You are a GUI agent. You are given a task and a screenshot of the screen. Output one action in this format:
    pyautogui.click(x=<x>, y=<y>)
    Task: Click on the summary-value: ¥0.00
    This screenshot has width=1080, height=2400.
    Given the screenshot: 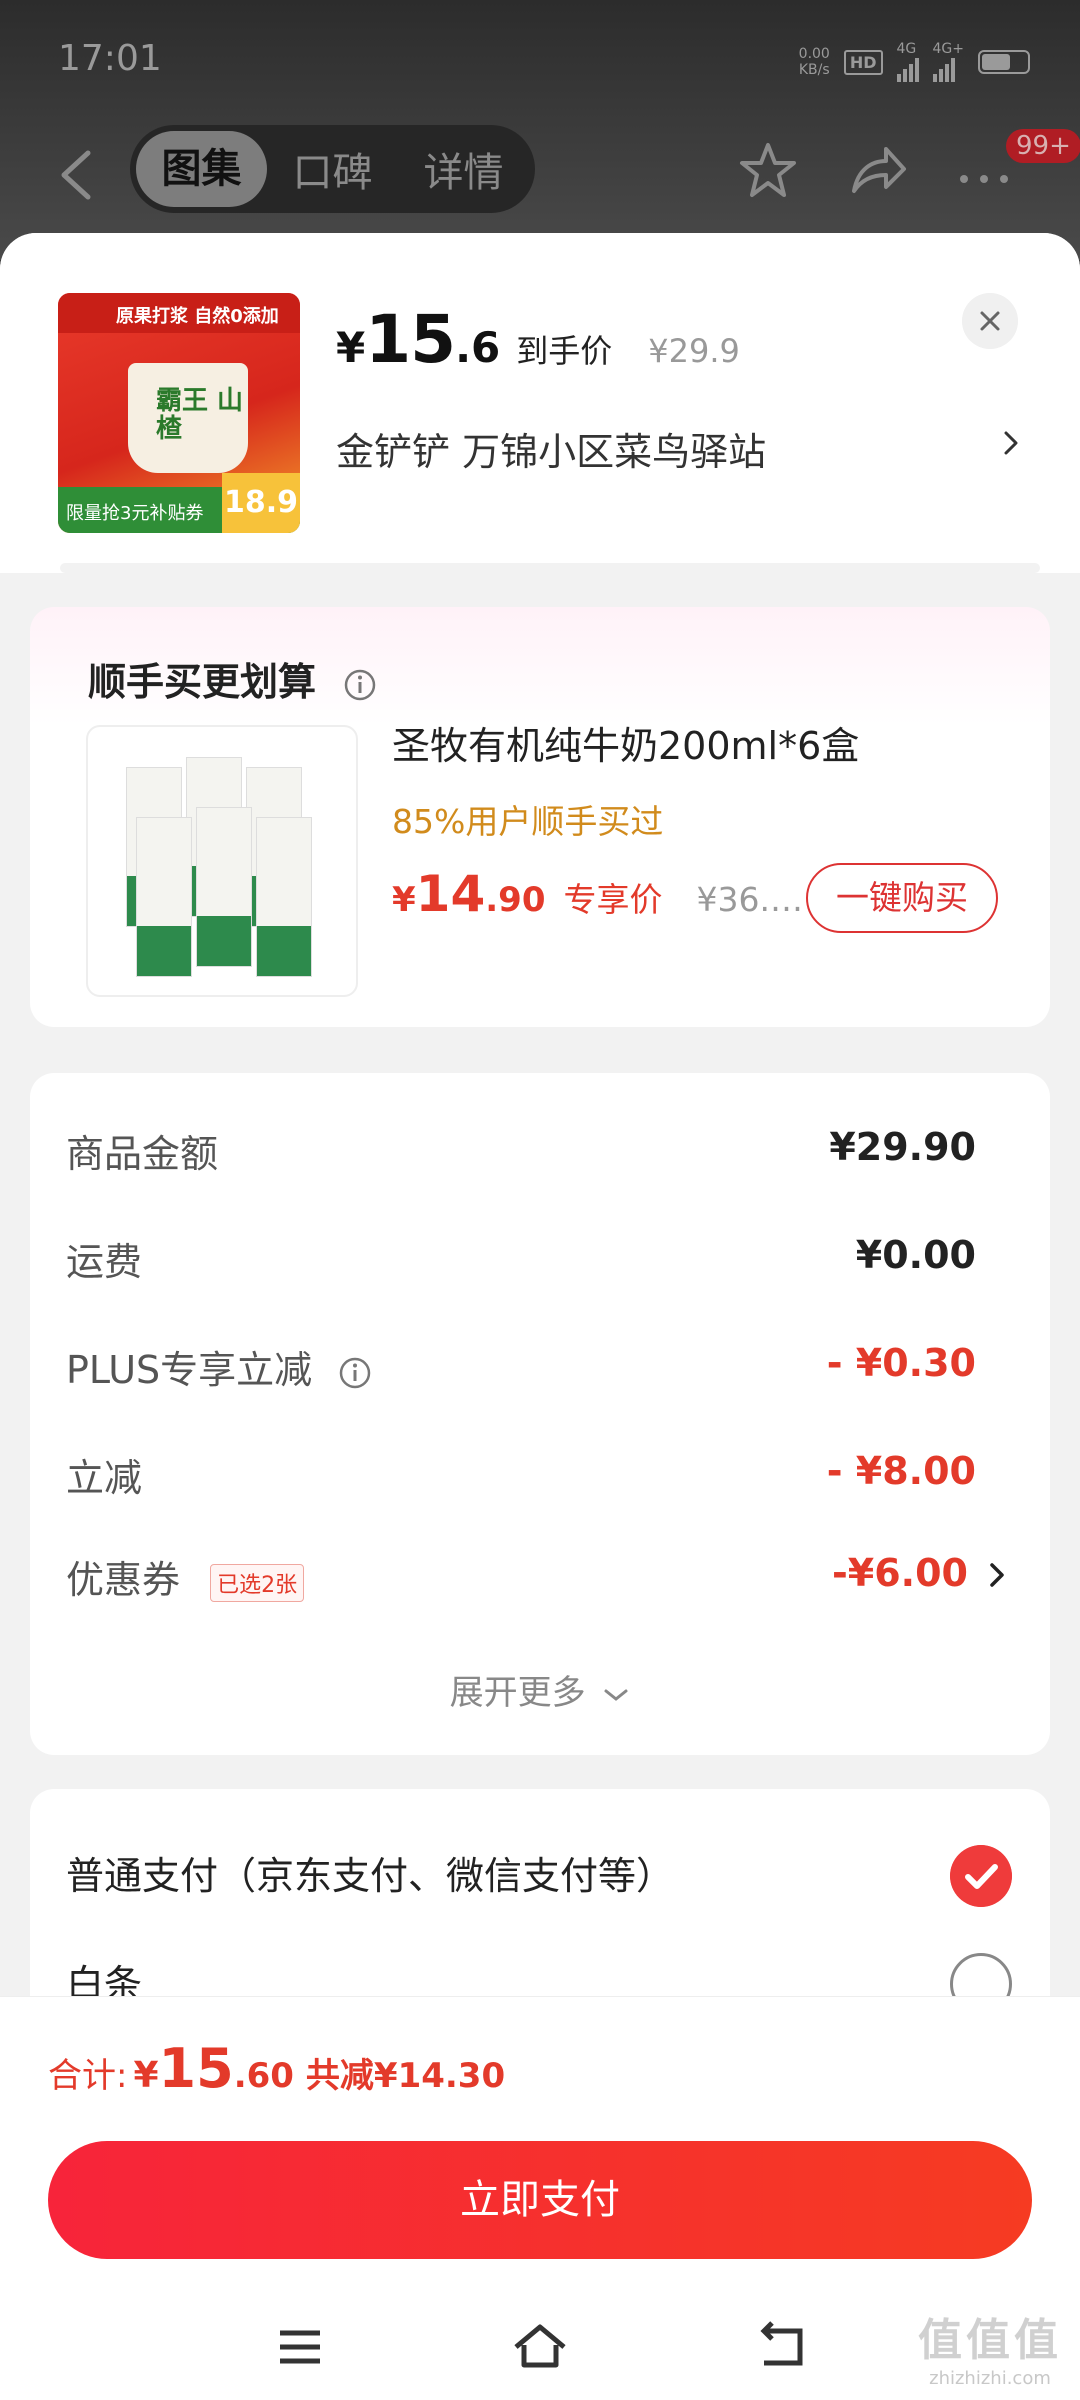 What is the action you would take?
    pyautogui.click(x=915, y=1255)
    